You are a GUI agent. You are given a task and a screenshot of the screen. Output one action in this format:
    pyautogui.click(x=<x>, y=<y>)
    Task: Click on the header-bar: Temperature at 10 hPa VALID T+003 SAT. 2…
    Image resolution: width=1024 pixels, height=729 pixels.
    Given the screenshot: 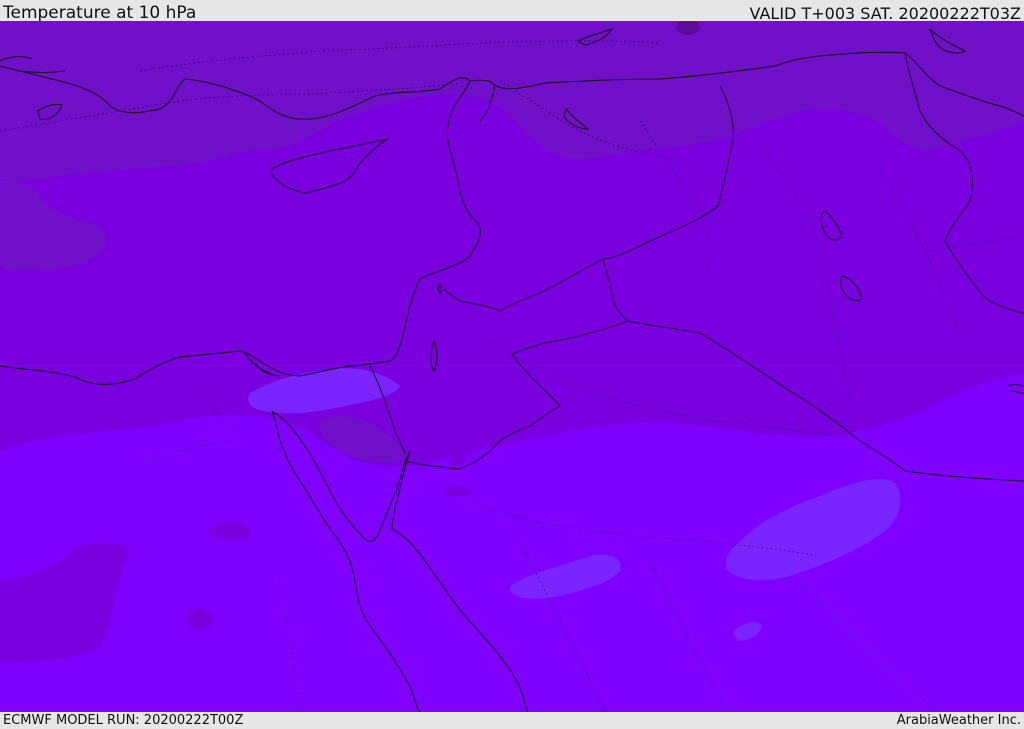 What is the action you would take?
    pyautogui.click(x=512, y=11)
    